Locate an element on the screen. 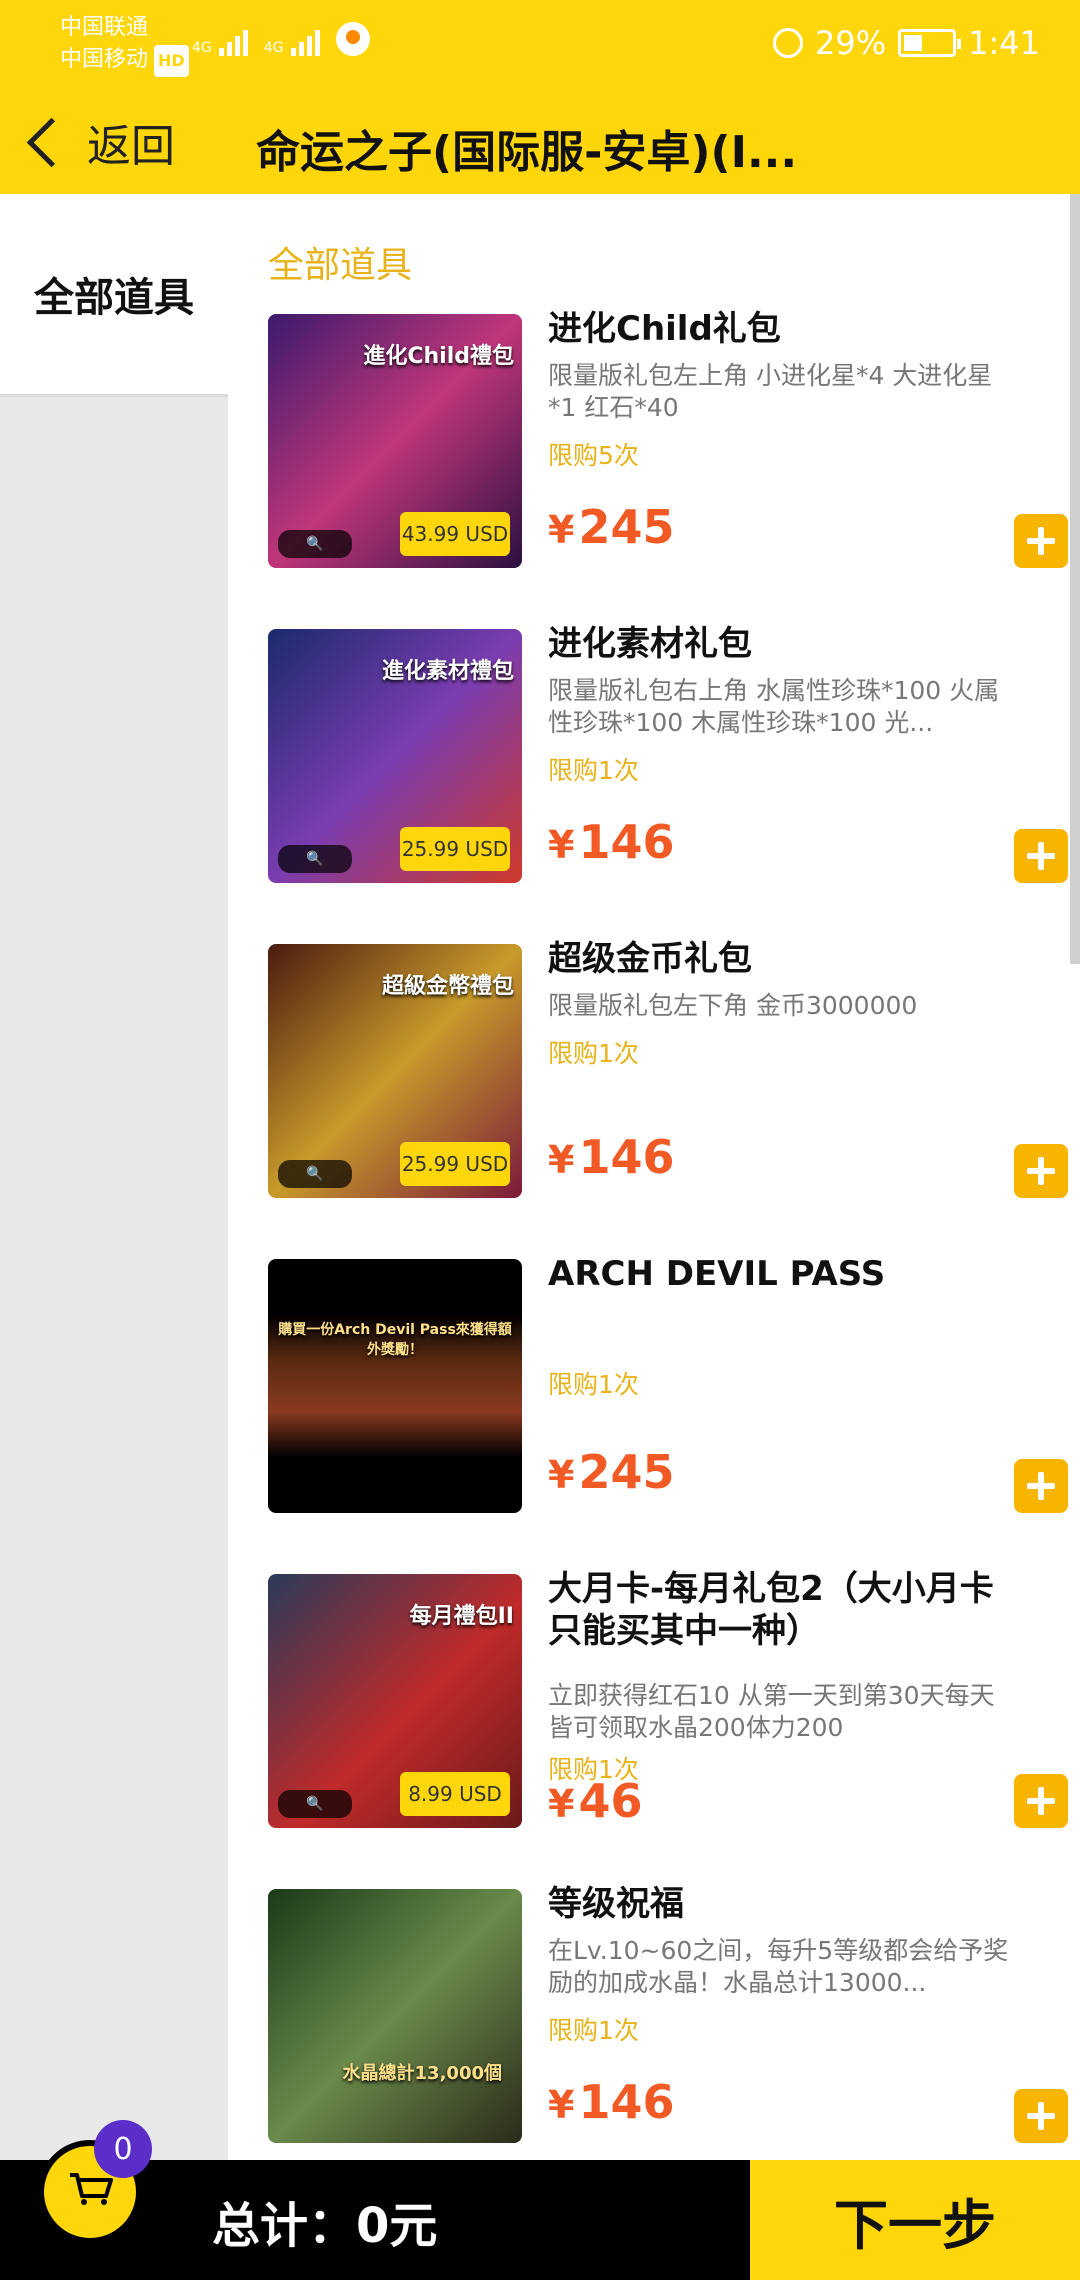 The image size is (1080, 2280). item-description: 限量版礼包左上角 小进化星*4 大进化星*1 红石*40 is located at coordinates (770, 391).